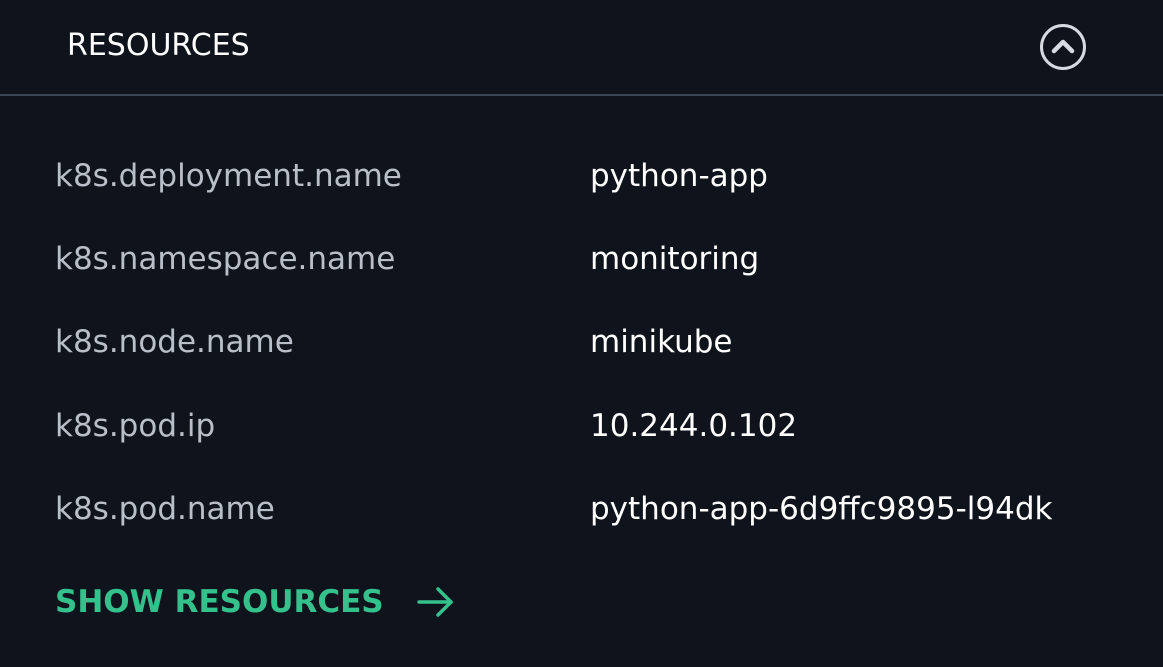  What do you see at coordinates (694, 426) in the screenshot?
I see `resource-value: 10.244.0.102` at bounding box center [694, 426].